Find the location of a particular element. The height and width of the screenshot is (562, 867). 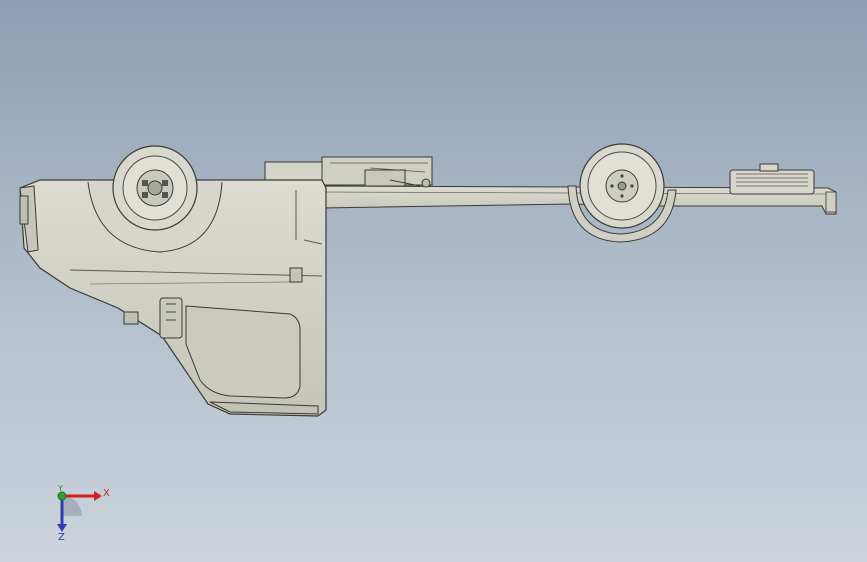

rear-wheel is located at coordinates (622, 193).